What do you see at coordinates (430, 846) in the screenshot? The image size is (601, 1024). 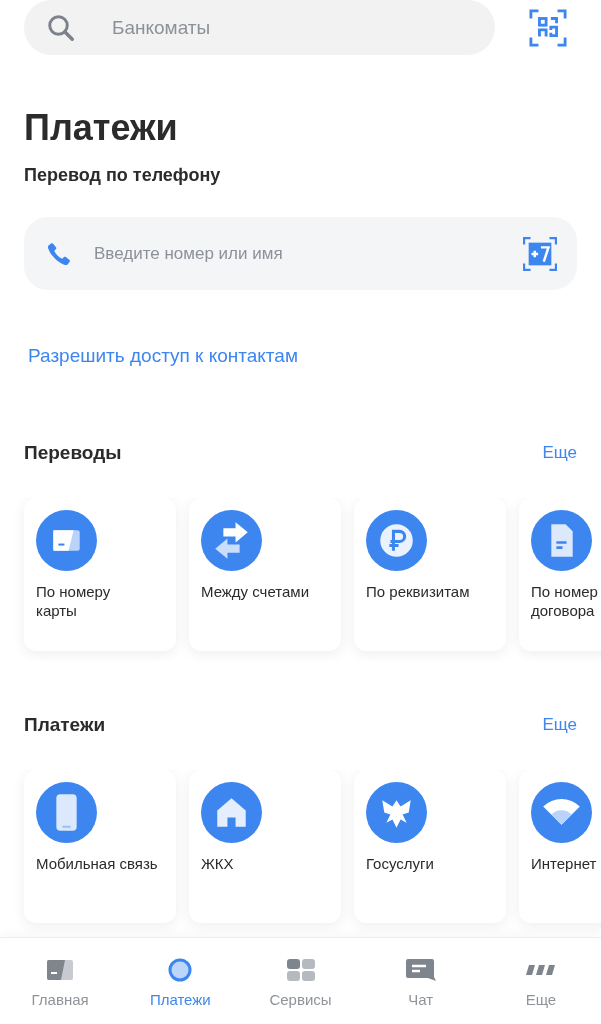 I see `payment-tile: Госуслуги` at bounding box center [430, 846].